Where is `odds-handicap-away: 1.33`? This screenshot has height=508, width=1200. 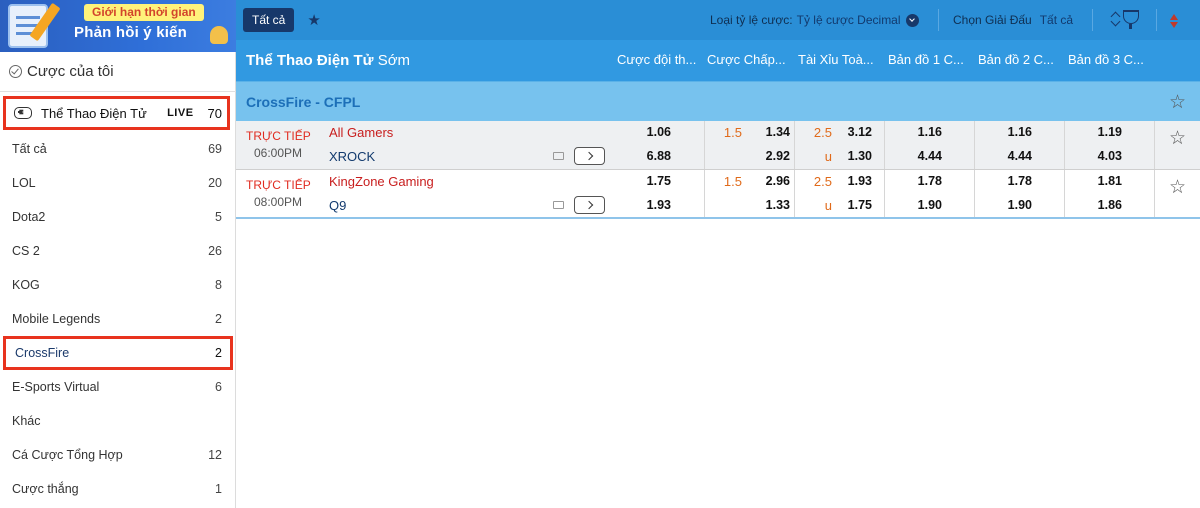 odds-handicap-away: 1.33 is located at coordinates (770, 205).